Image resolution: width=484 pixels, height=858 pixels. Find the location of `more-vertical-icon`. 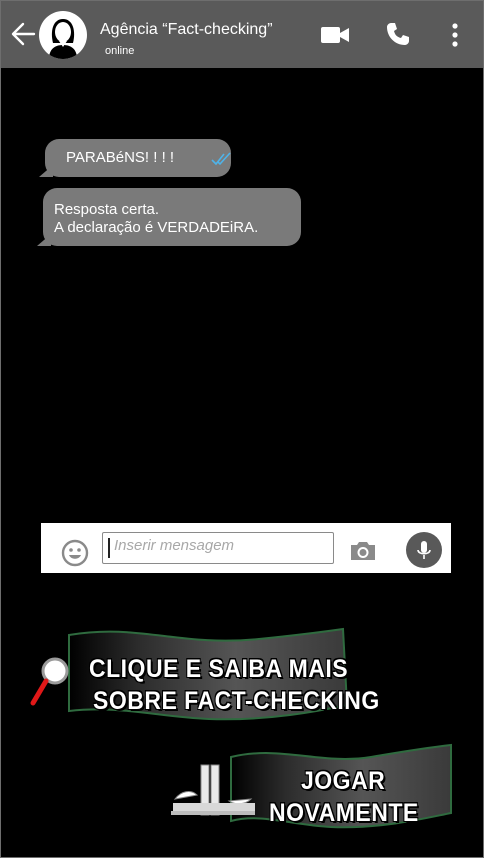

more-vertical-icon is located at coordinates (455, 35).